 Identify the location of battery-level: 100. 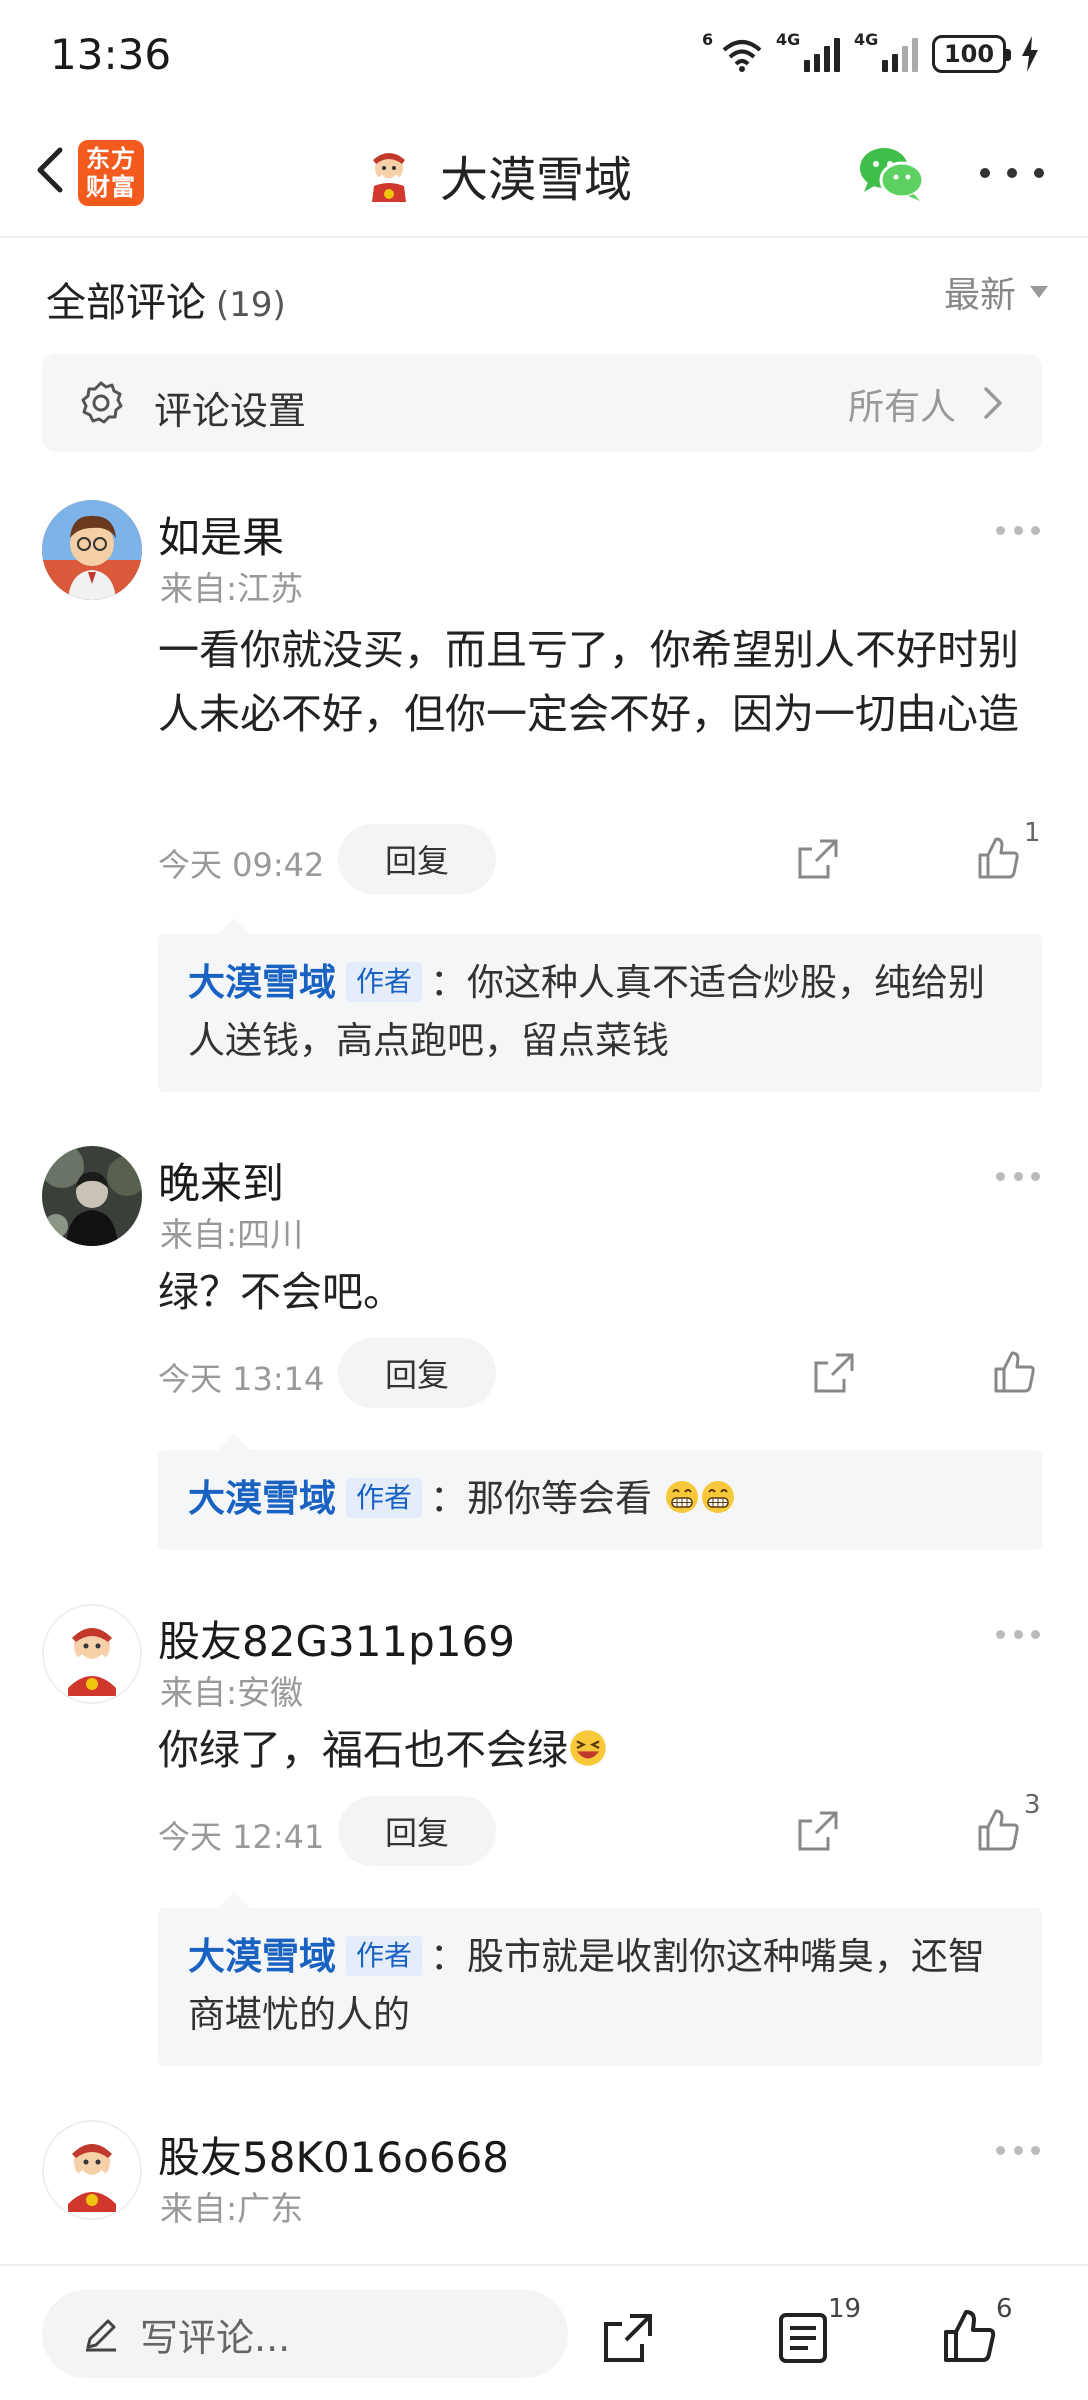
(969, 54).